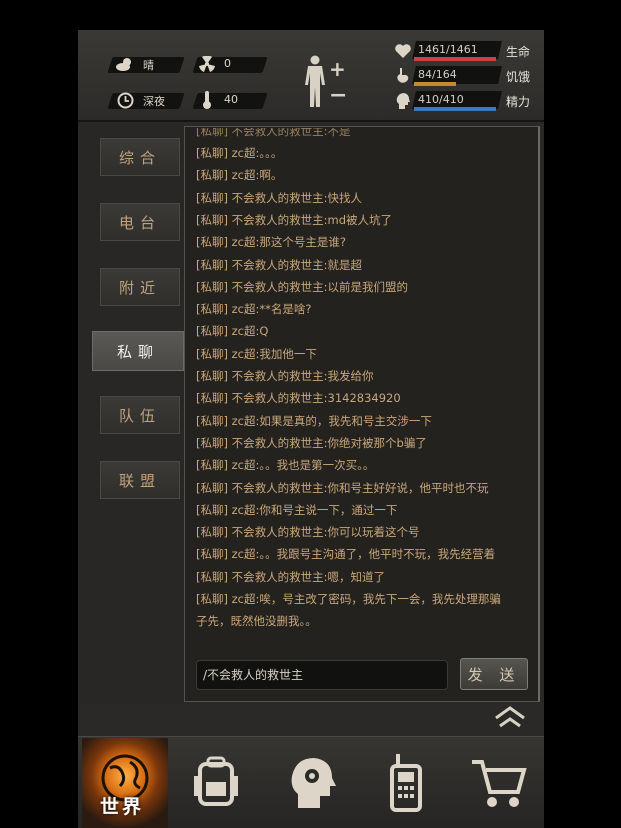 This screenshot has height=828, width=621. Describe the element at coordinates (518, 52) in the screenshot. I see `health-label: 生命` at that location.